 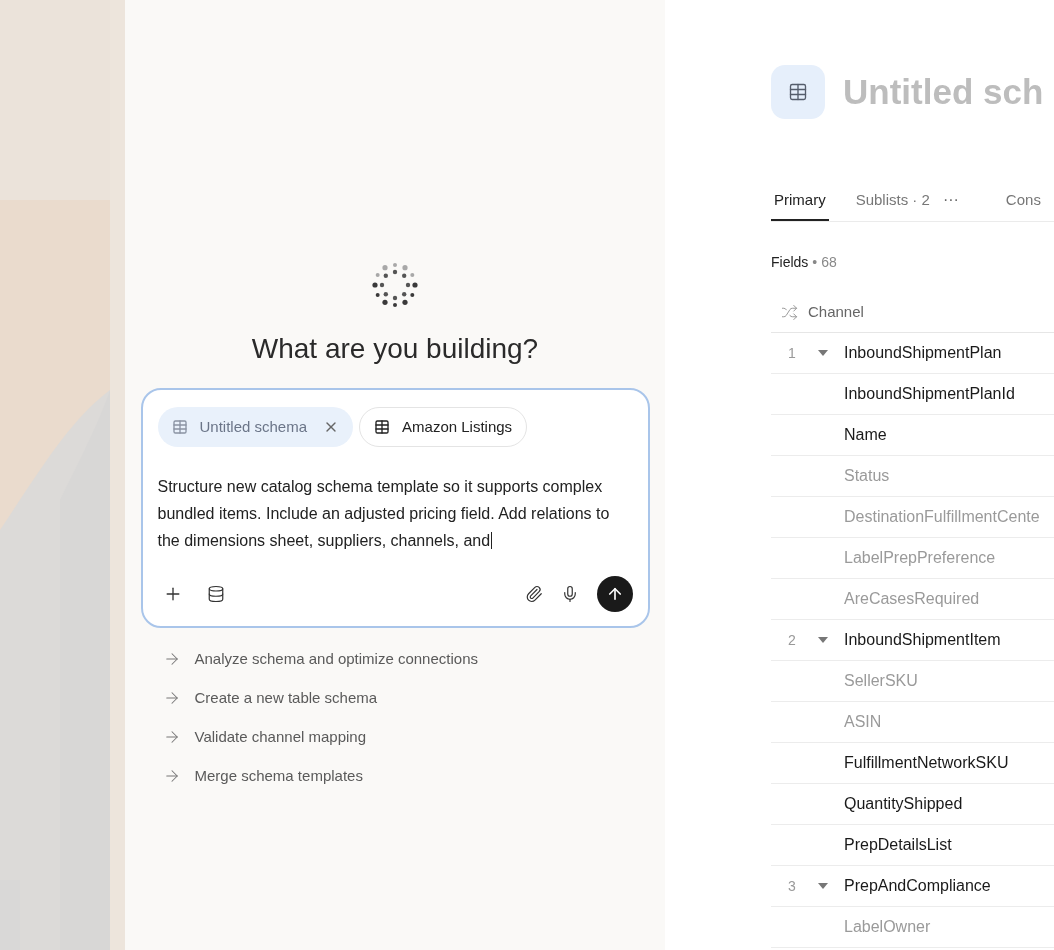 What do you see at coordinates (898, 845) in the screenshot?
I see `field-name: PrepDetailsList` at bounding box center [898, 845].